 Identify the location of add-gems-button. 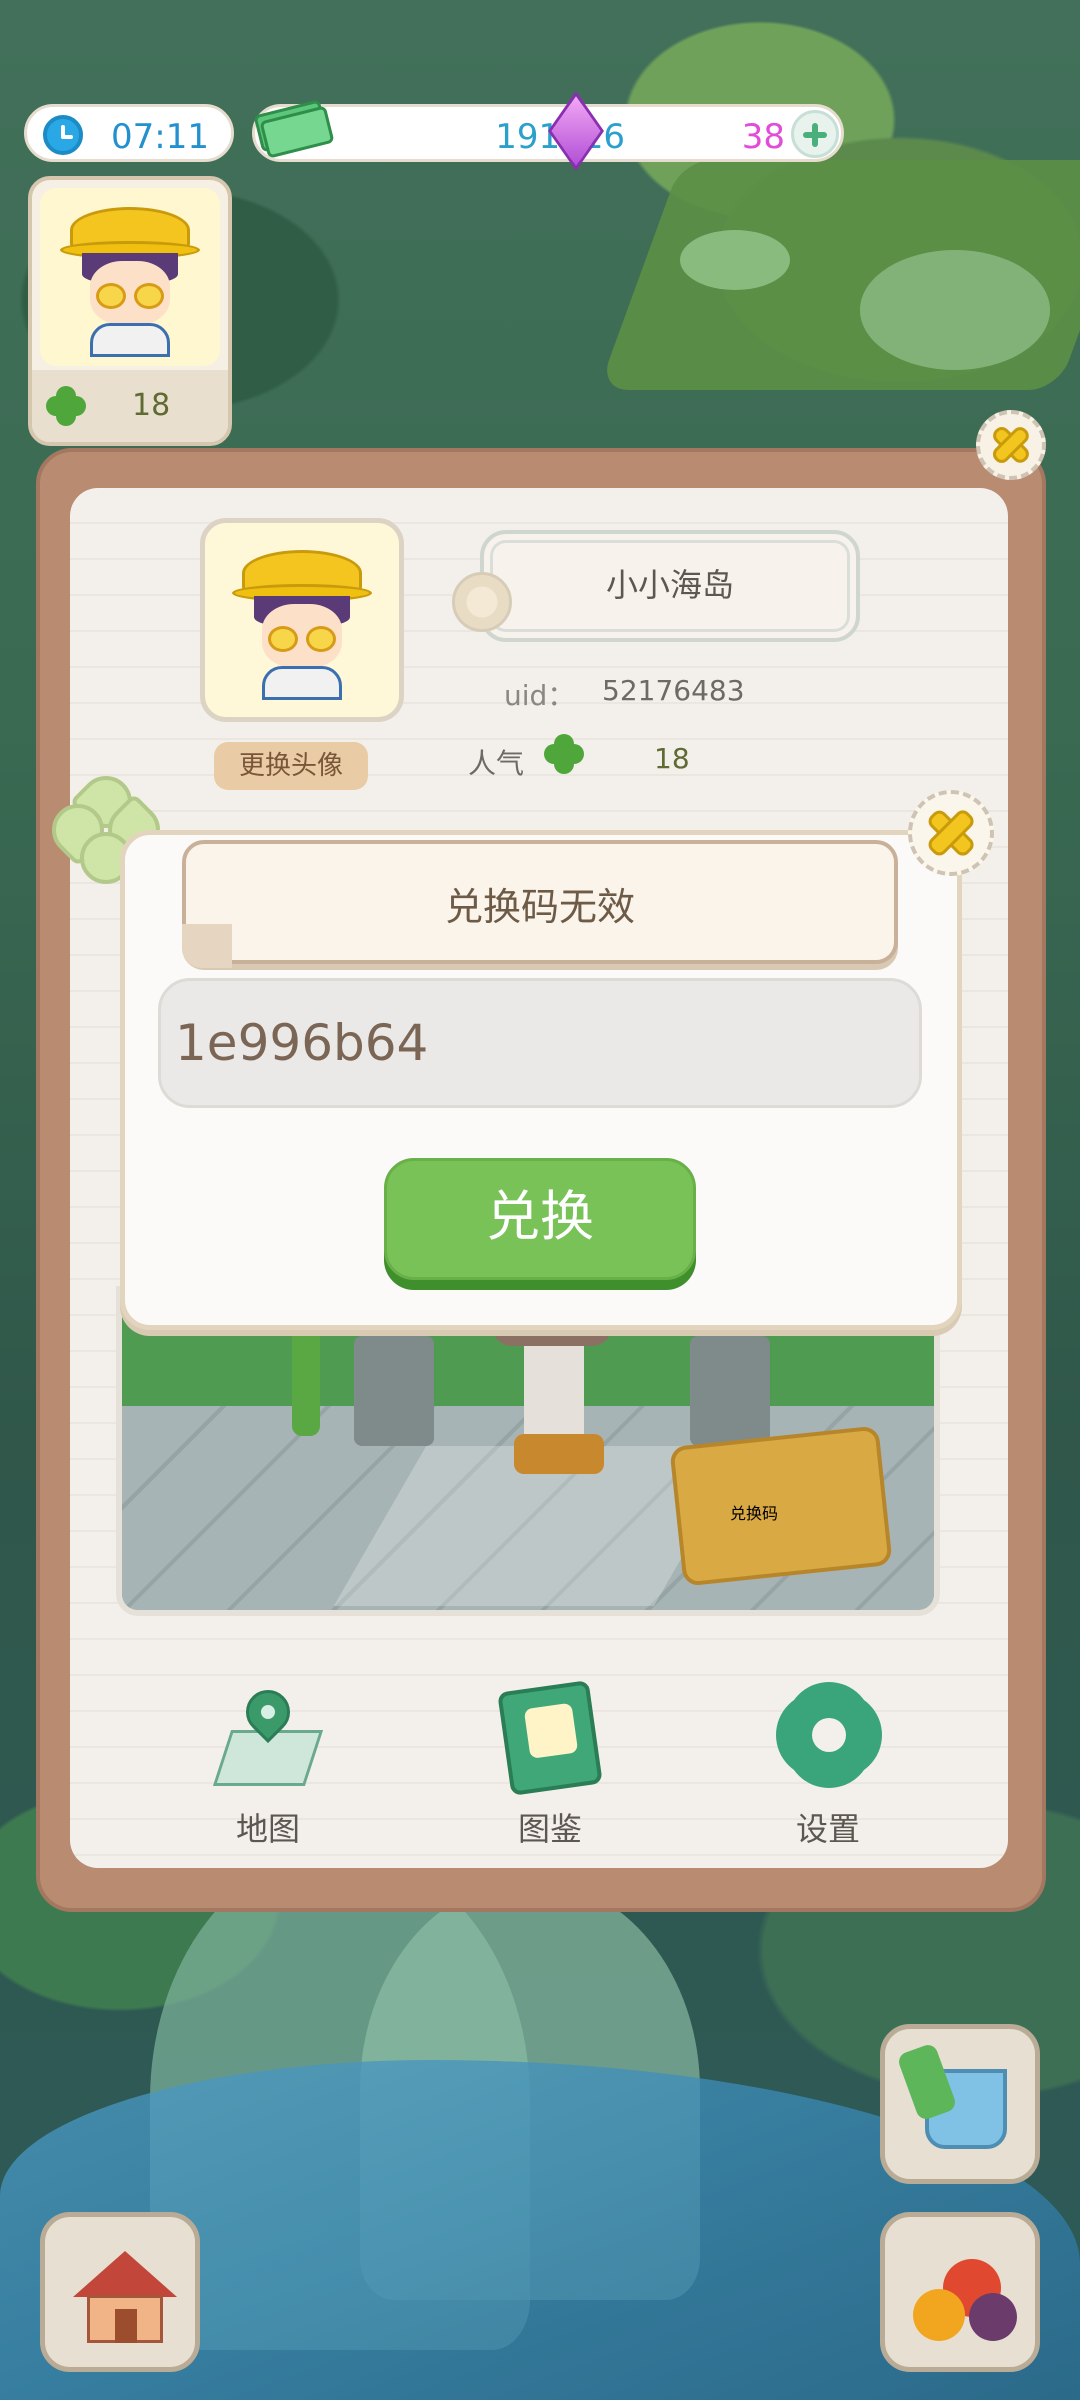
(815, 134).